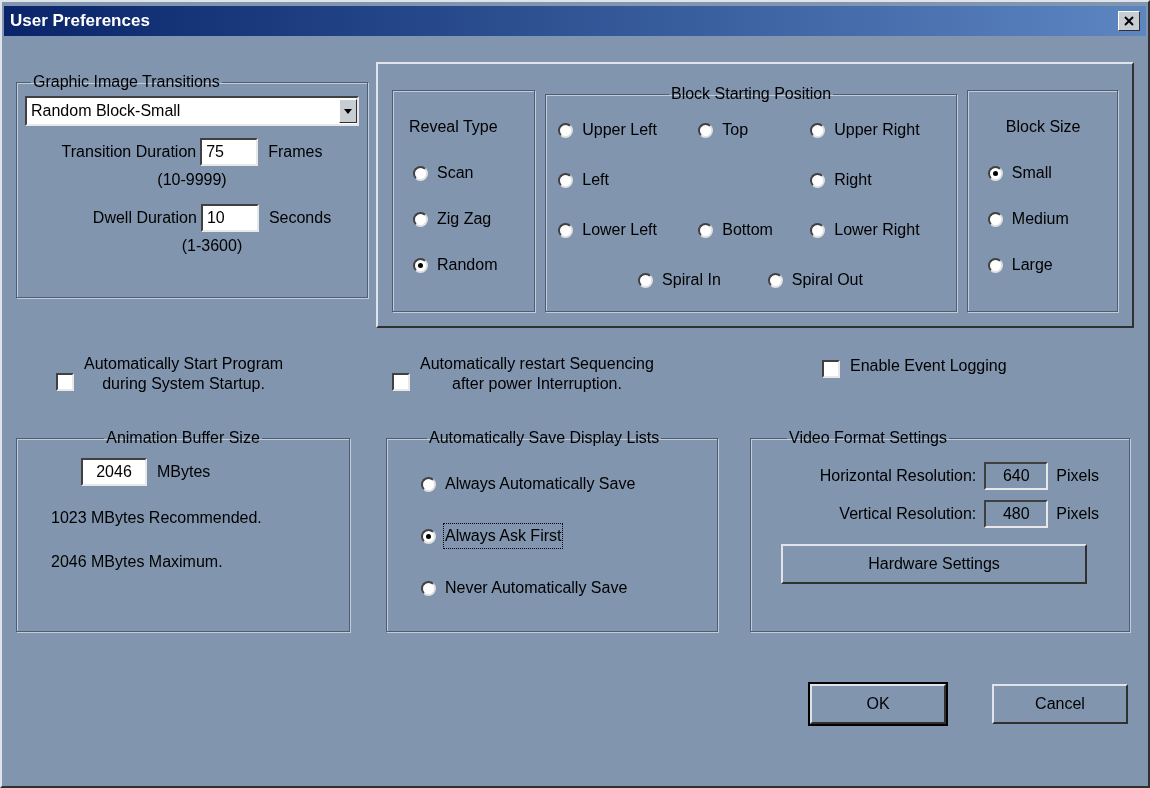  Describe the element at coordinates (455, 173) in the screenshot. I see `radio-label: Scan` at that location.